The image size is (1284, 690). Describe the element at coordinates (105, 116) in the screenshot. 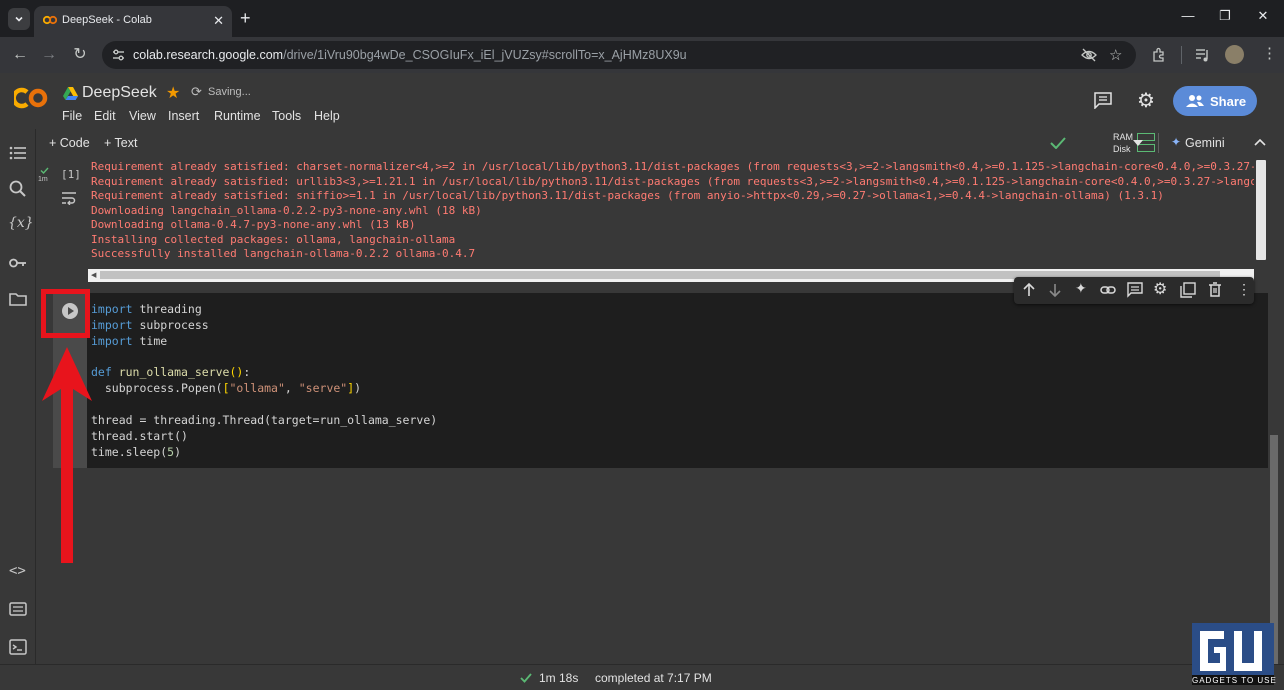

I see `menu-edit: Edit` at that location.